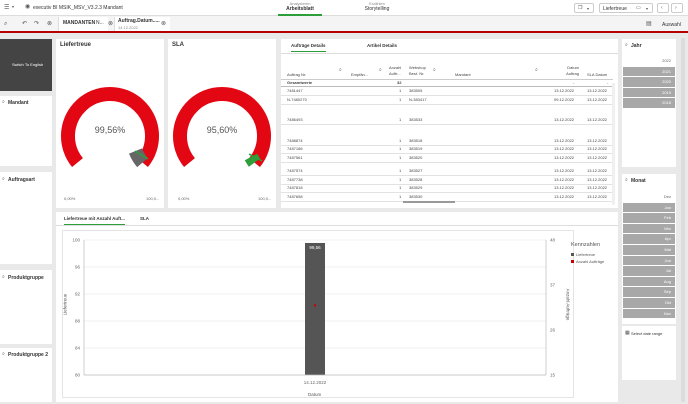  What do you see at coordinates (649, 218) in the screenshot?
I see `month-item: Feb` at bounding box center [649, 218].